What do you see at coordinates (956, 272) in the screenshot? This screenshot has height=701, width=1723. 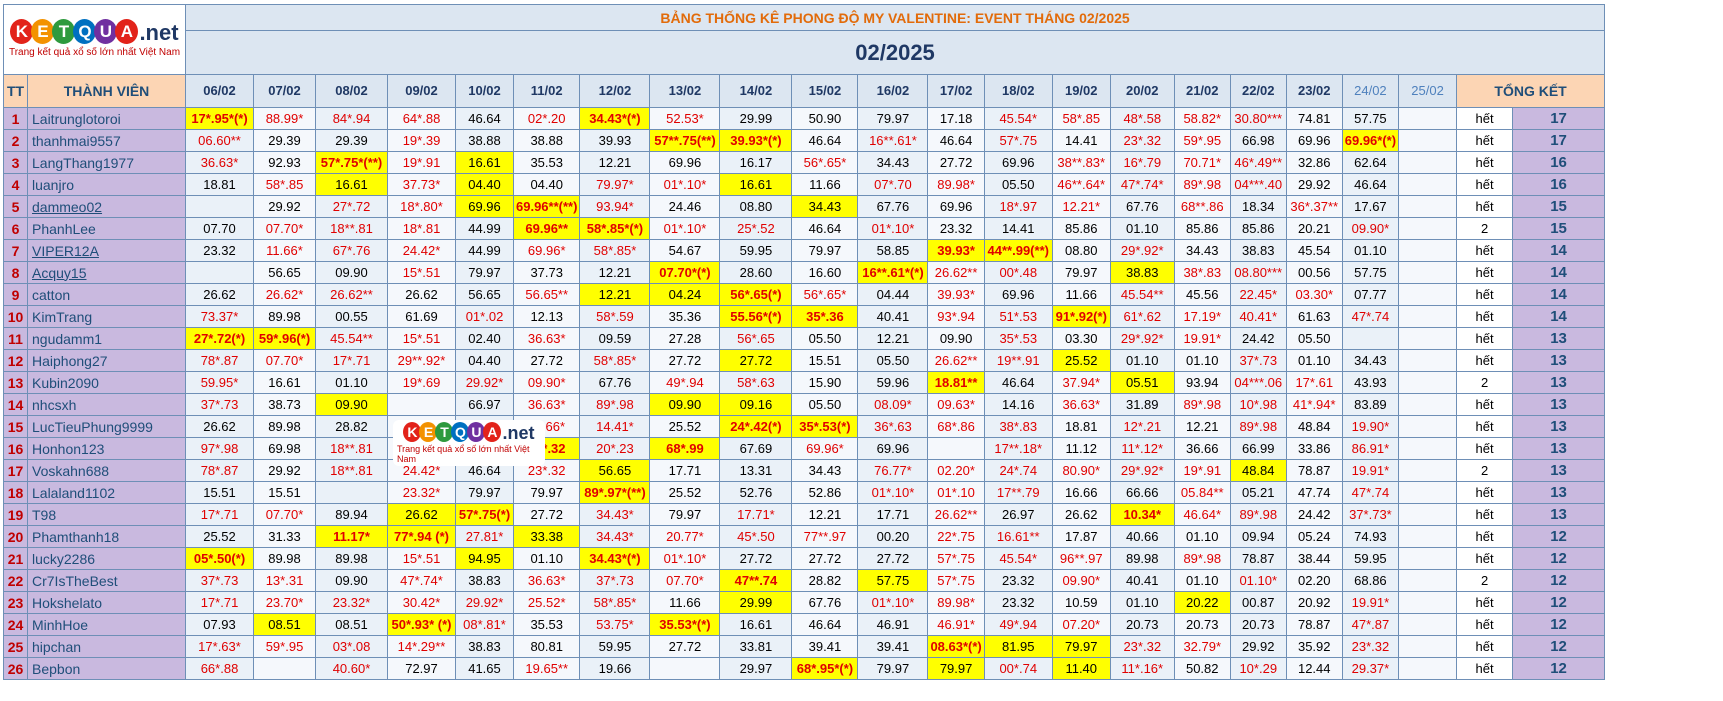 I see `score-cell: 26.62**` at bounding box center [956, 272].